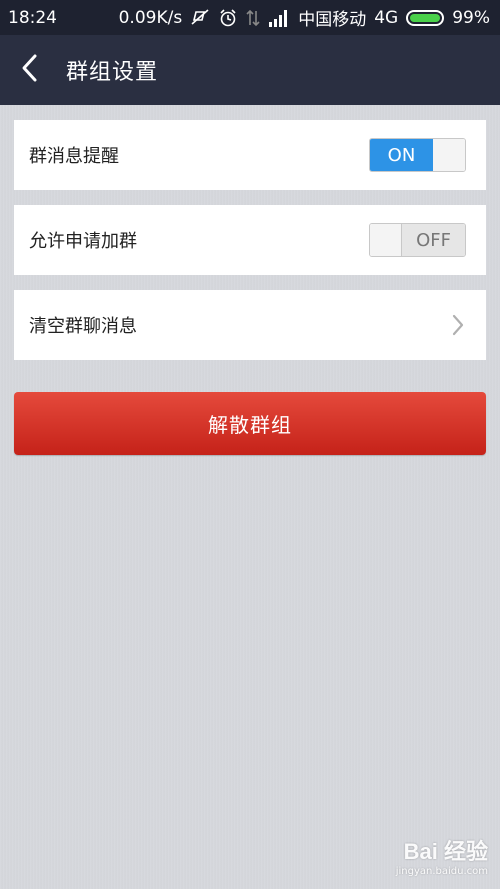  I want to click on chevron-left-icon, so click(30, 70).